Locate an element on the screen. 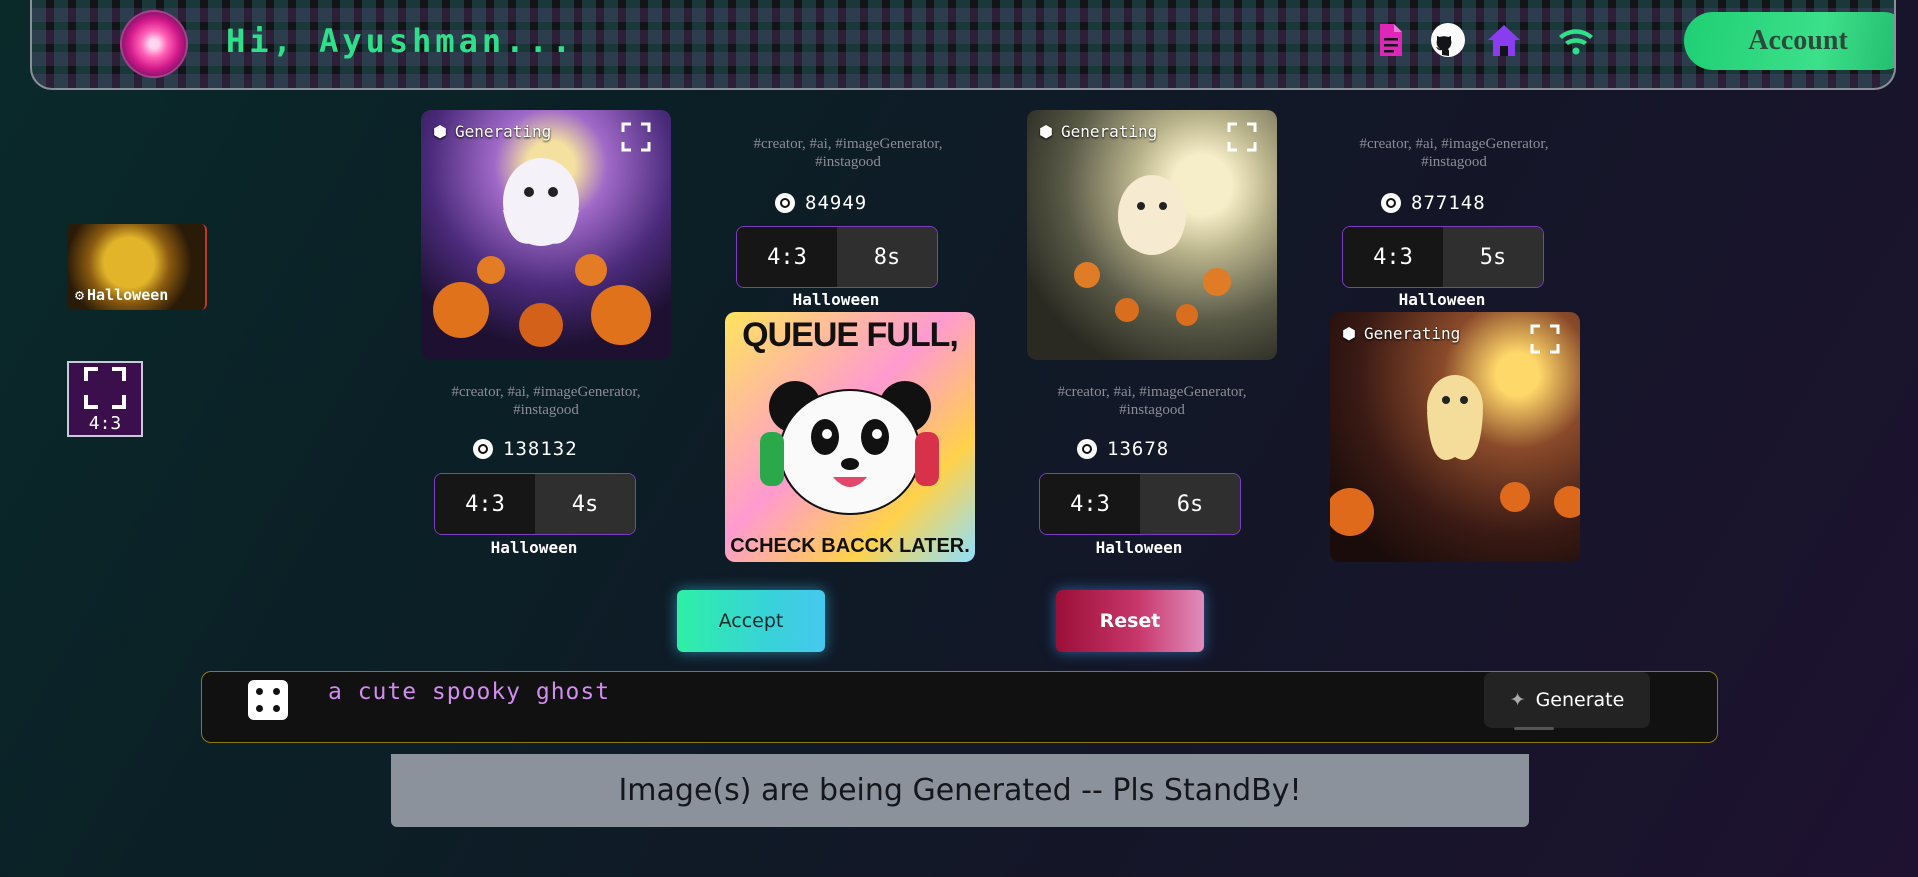  style-thumbnail-halloween: ⚙ Halloween is located at coordinates (137, 267).